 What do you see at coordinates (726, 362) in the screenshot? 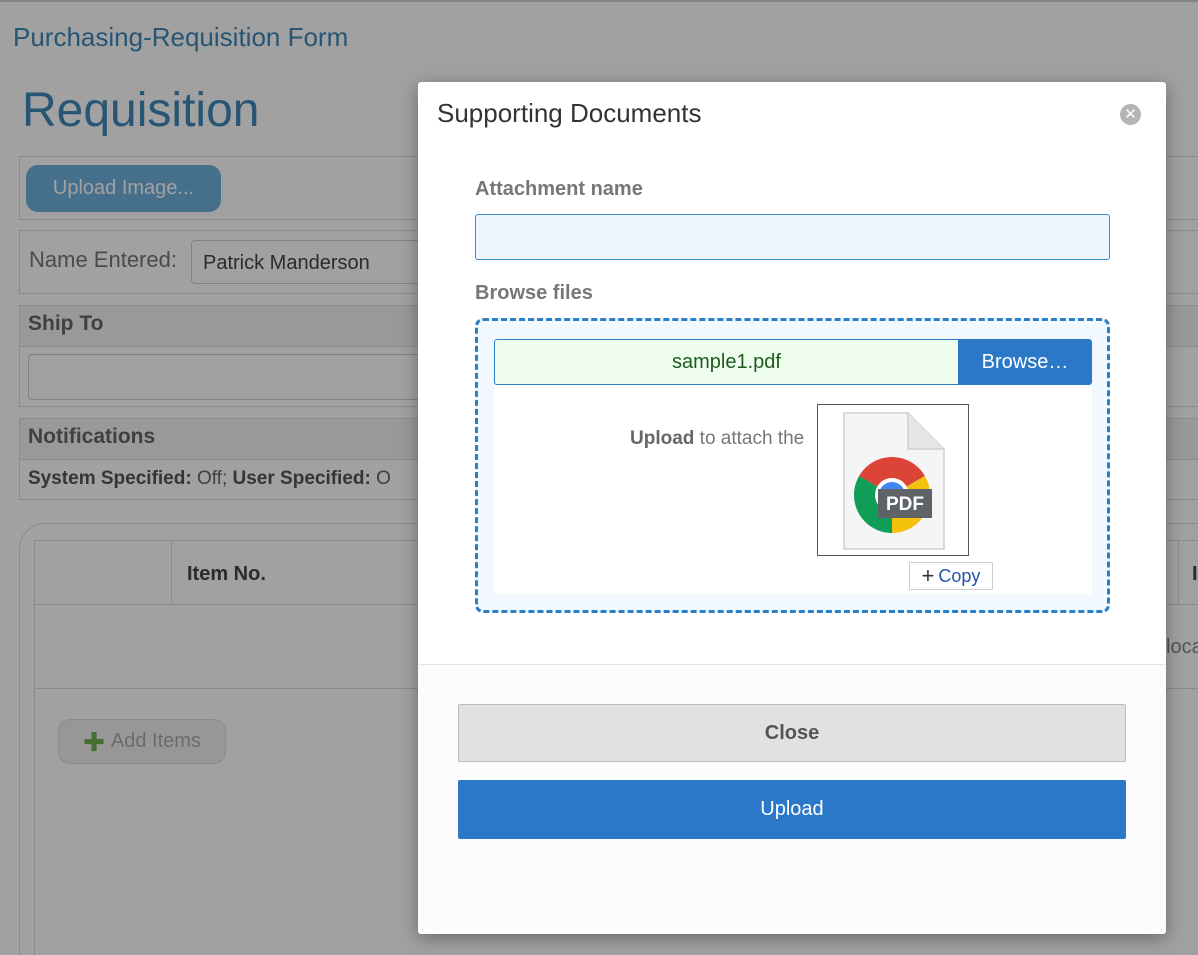
I see `selected-file-field: sample1.pdf` at bounding box center [726, 362].